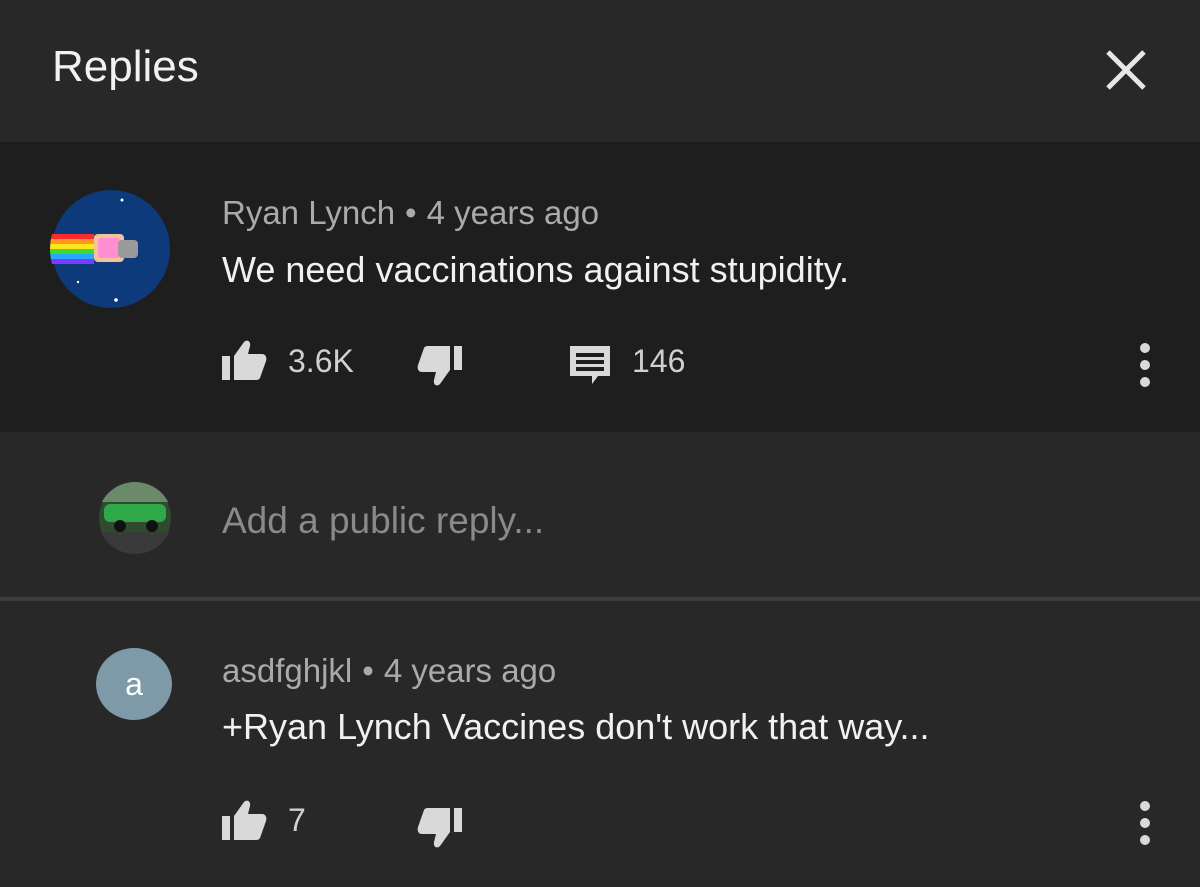 This screenshot has height=887, width=1200. I want to click on close-icon, so click(1126, 70).